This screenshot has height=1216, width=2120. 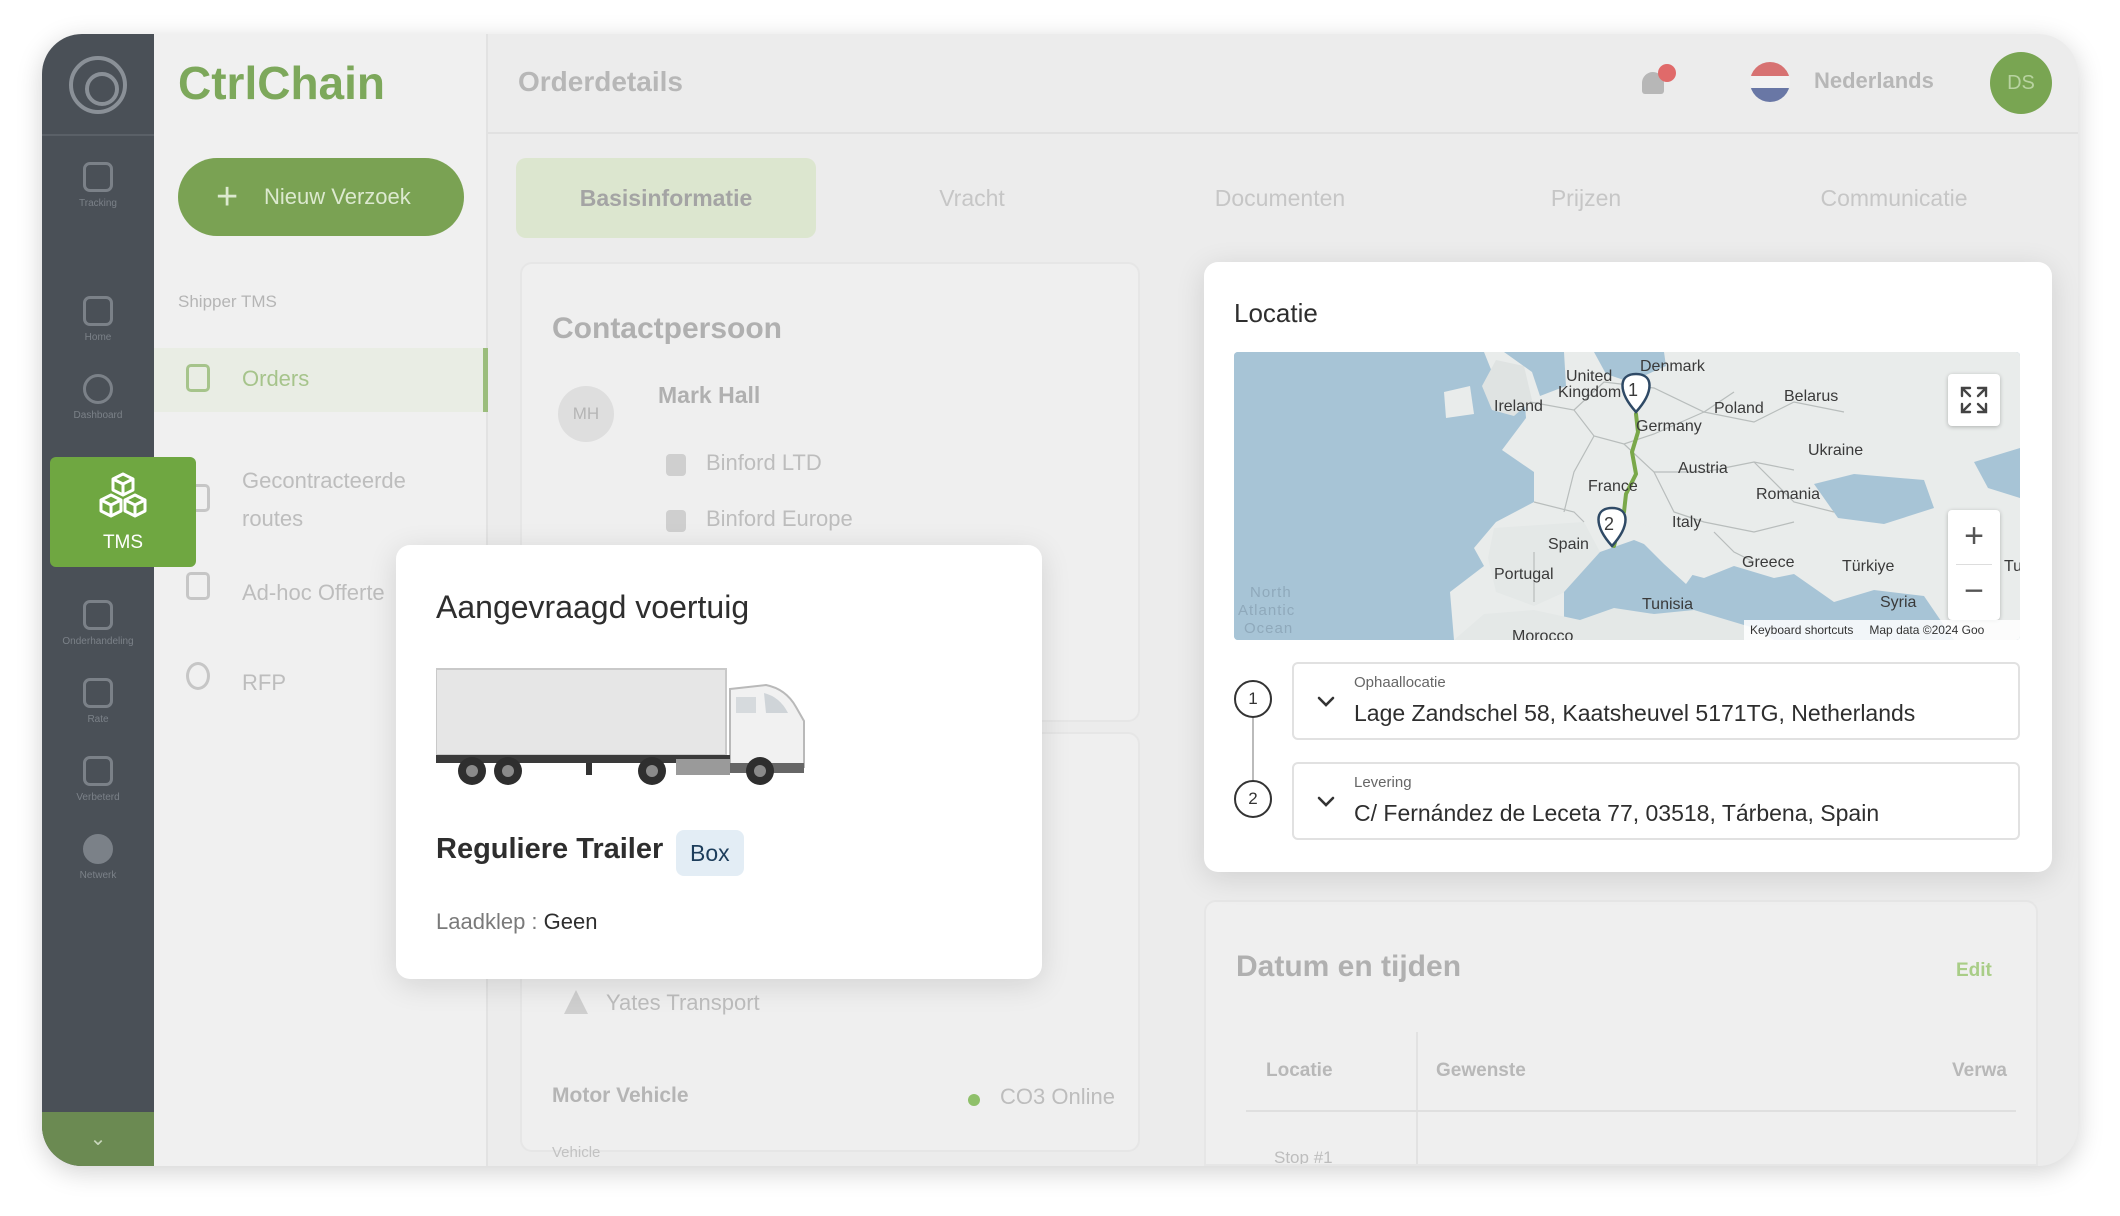 What do you see at coordinates (683, 1002) in the screenshot?
I see `carrier-name: Yates Transport` at bounding box center [683, 1002].